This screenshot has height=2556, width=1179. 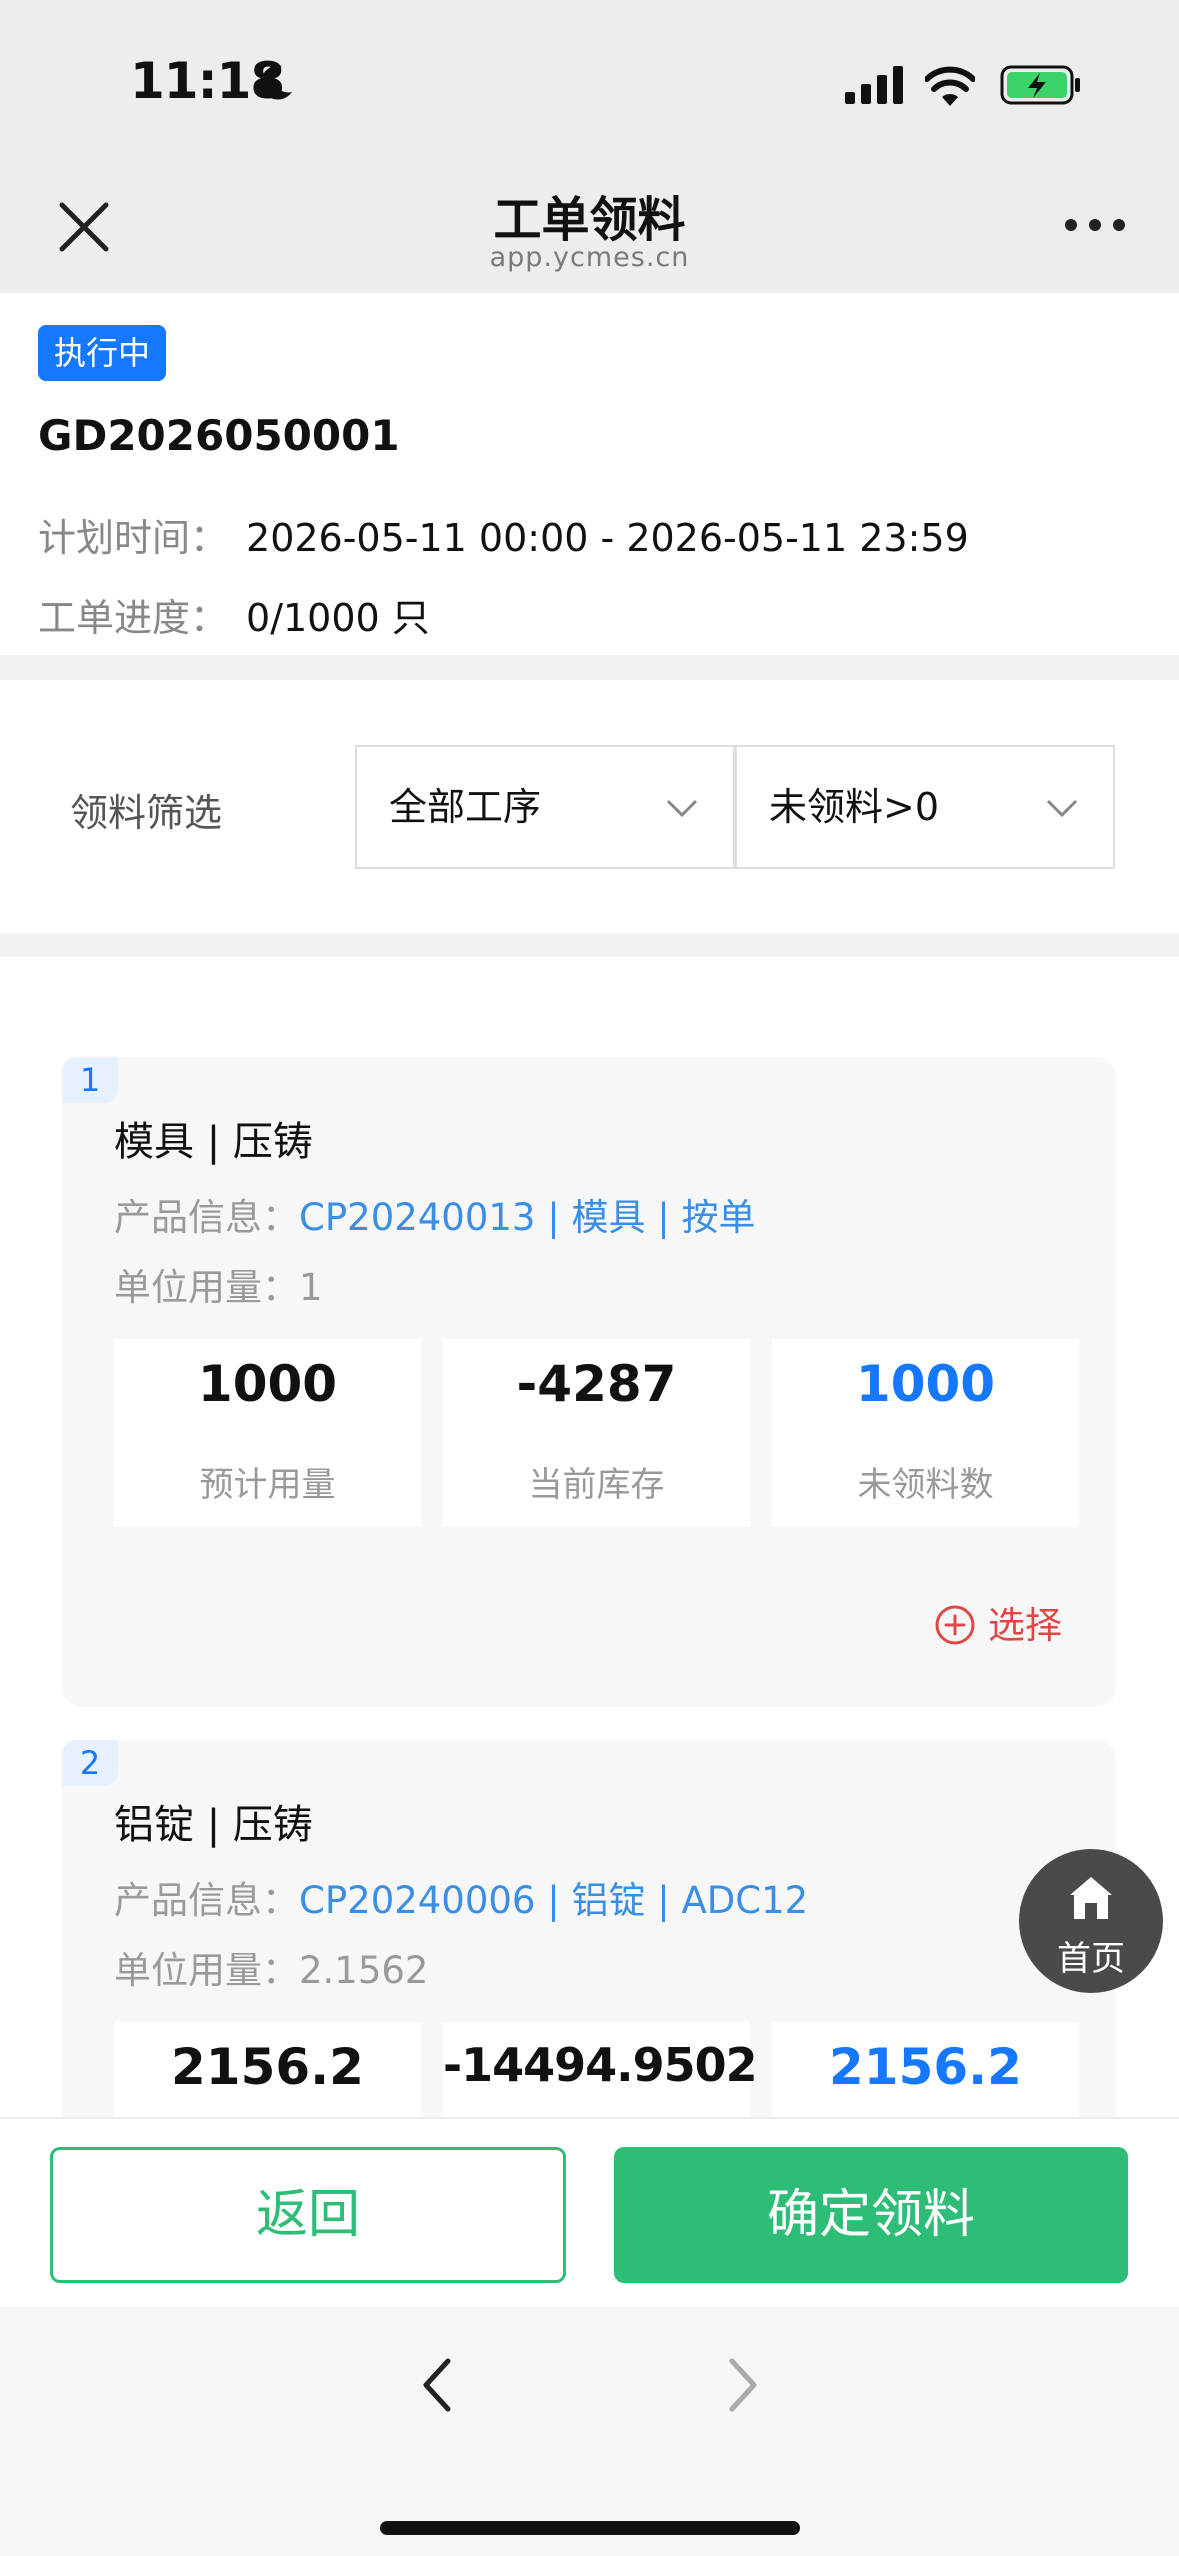 What do you see at coordinates (607, 538) in the screenshot?
I see `plan-time-value: 2026-05-11 00:00 - 2026-05-11 23:59` at bounding box center [607, 538].